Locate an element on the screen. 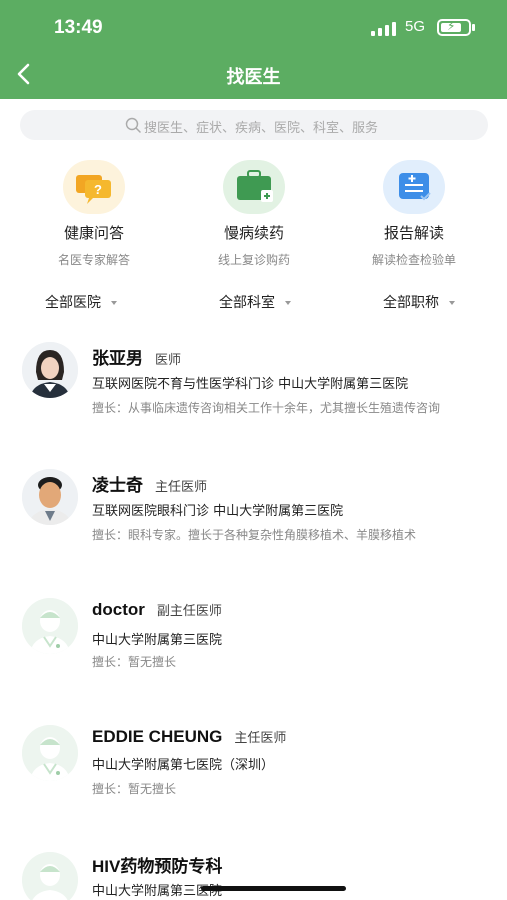 The width and height of the screenshot is (507, 900). doctor-name-text: HIV药物预防专科 is located at coordinates (157, 866).